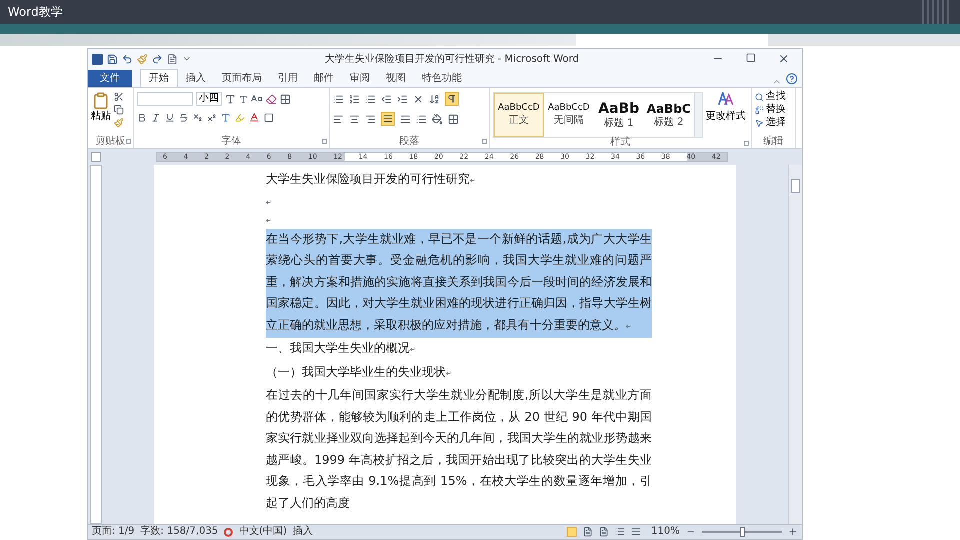  Describe the element at coordinates (636, 532) in the screenshot. I see `draft-view-icon` at that location.